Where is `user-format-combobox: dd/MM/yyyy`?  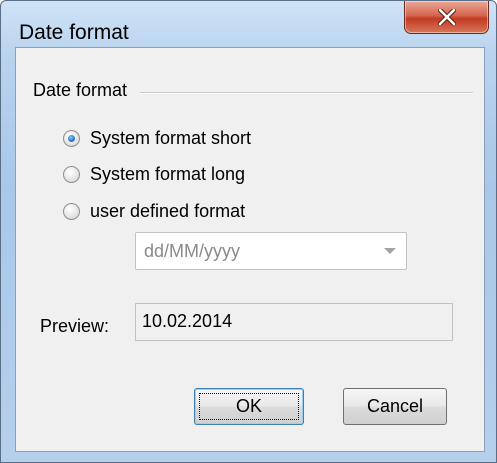
user-format-combobox: dd/MM/yyyy is located at coordinates (271, 251).